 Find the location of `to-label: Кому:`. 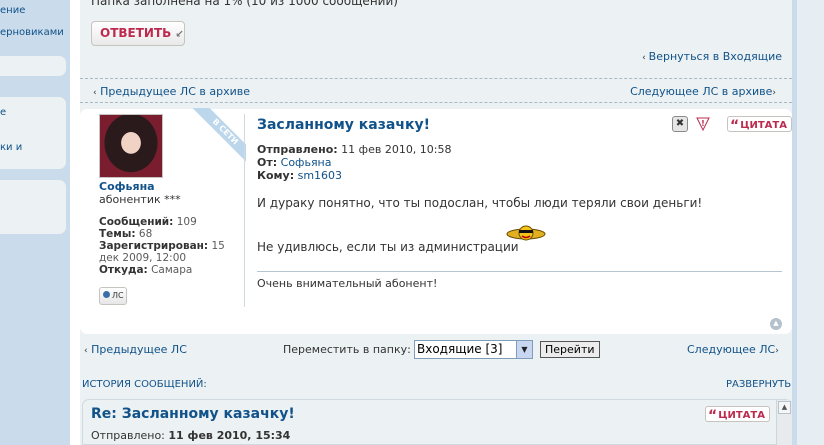

to-label: Кому: is located at coordinates (276, 175).